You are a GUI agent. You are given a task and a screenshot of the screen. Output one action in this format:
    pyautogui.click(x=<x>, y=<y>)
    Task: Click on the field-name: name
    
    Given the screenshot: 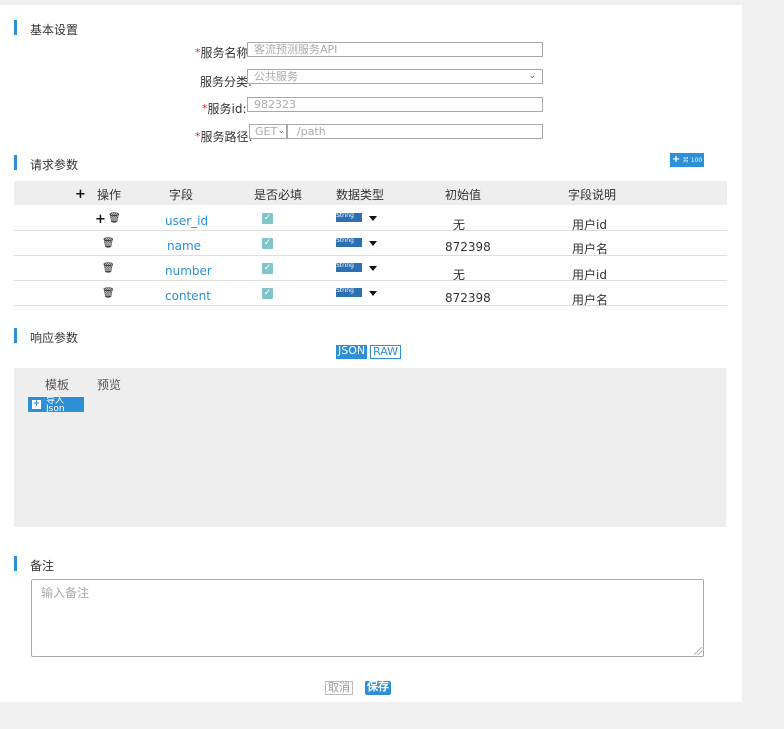 What is the action you would take?
    pyautogui.click(x=184, y=246)
    